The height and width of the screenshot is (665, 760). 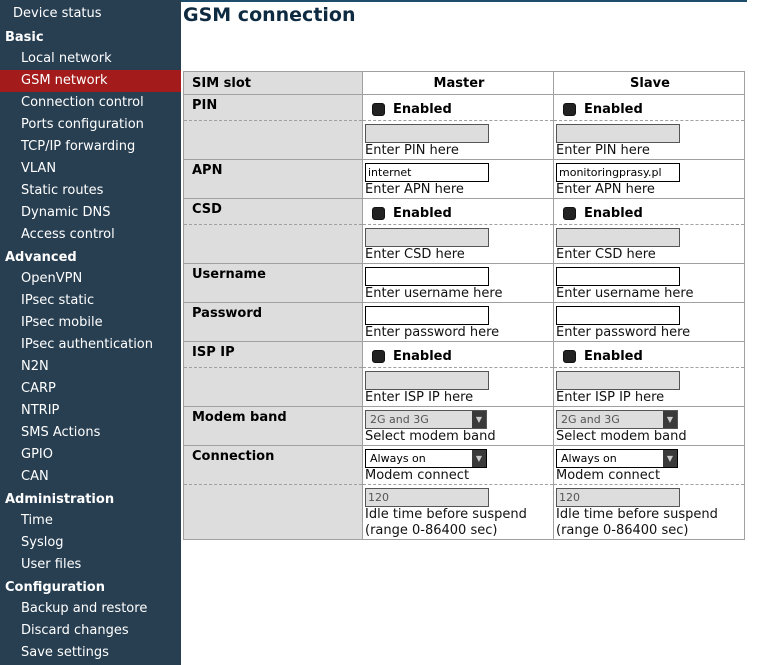 What do you see at coordinates (618, 276) in the screenshot?
I see `username-slave-input` at bounding box center [618, 276].